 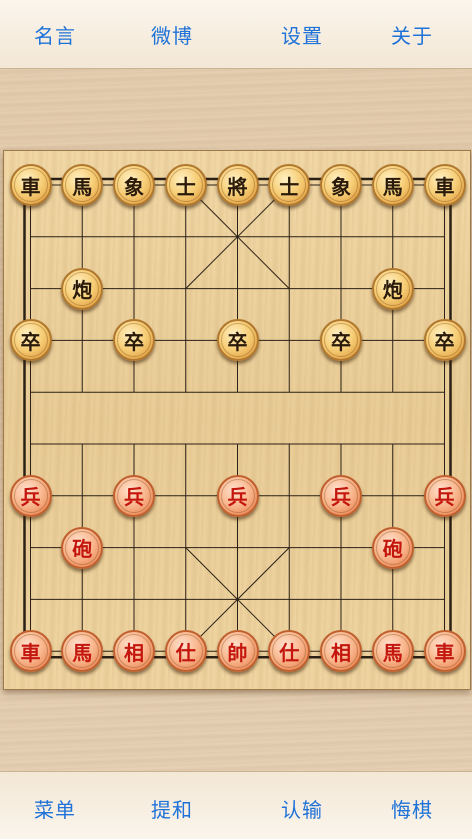 I want to click on piece-label: 帥, so click(x=237, y=651).